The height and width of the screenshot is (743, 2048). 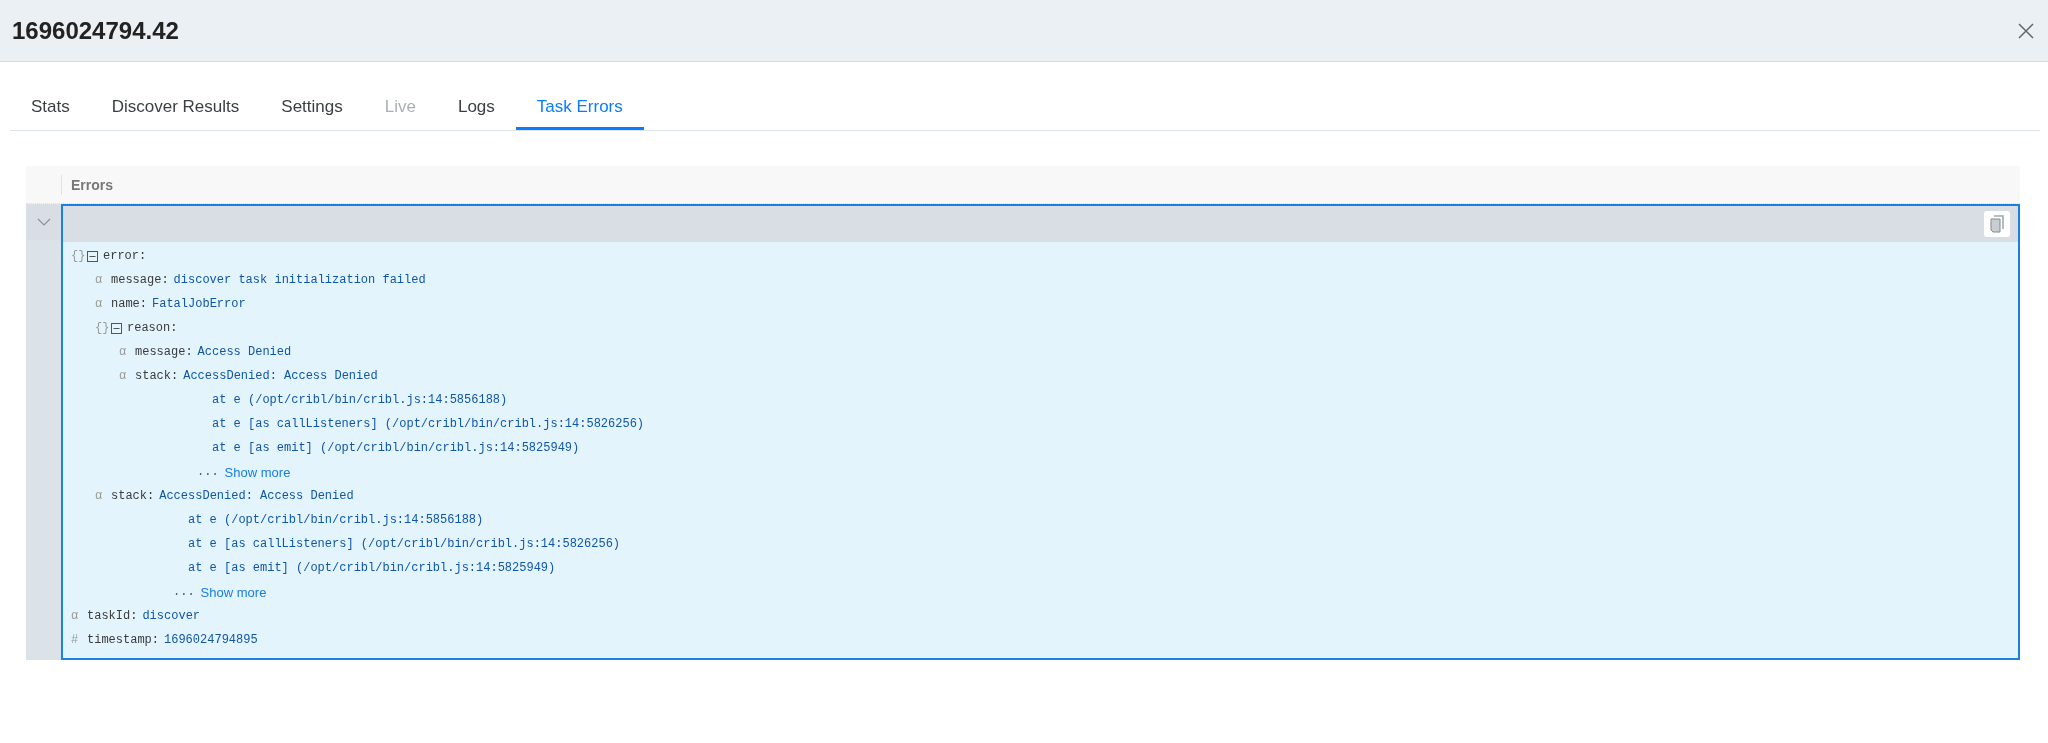 What do you see at coordinates (129, 304) in the screenshot?
I see `field-key: name:` at bounding box center [129, 304].